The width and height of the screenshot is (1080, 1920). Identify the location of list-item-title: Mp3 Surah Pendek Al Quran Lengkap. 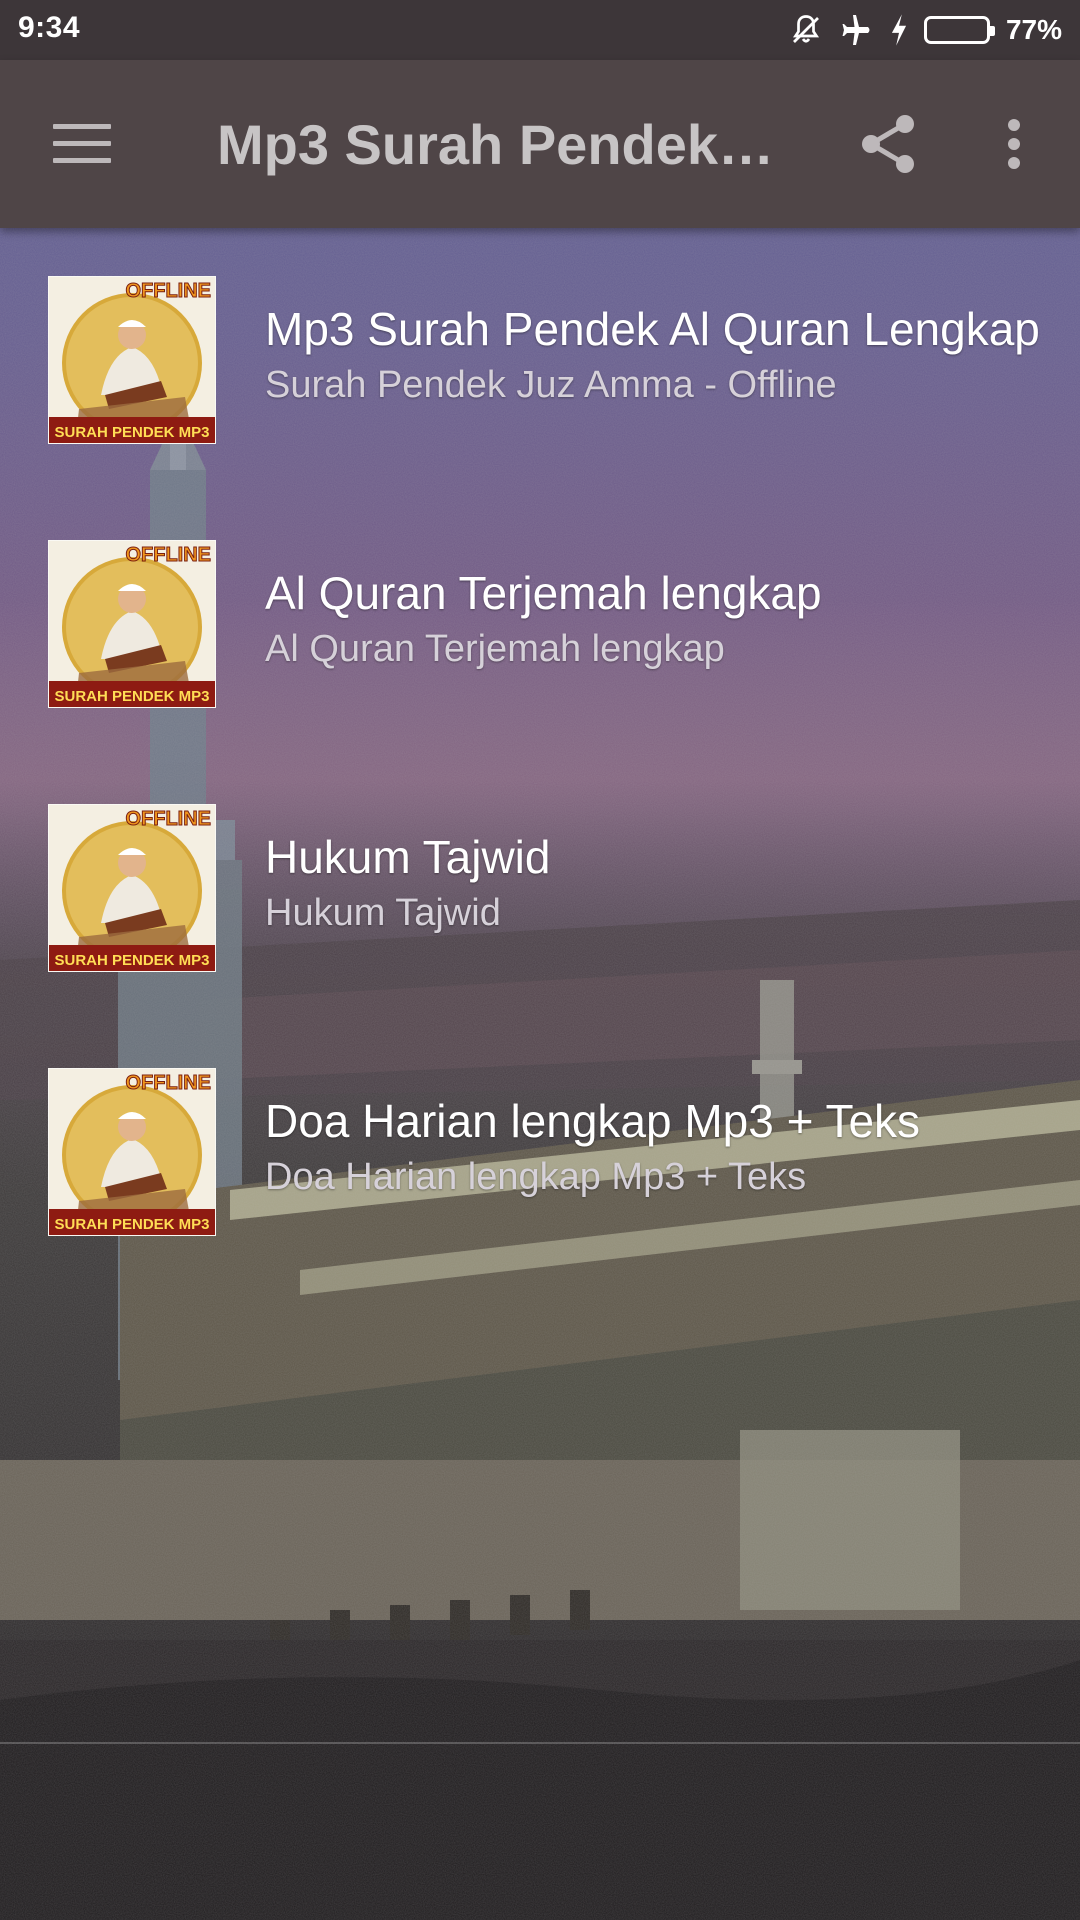
(652, 329).